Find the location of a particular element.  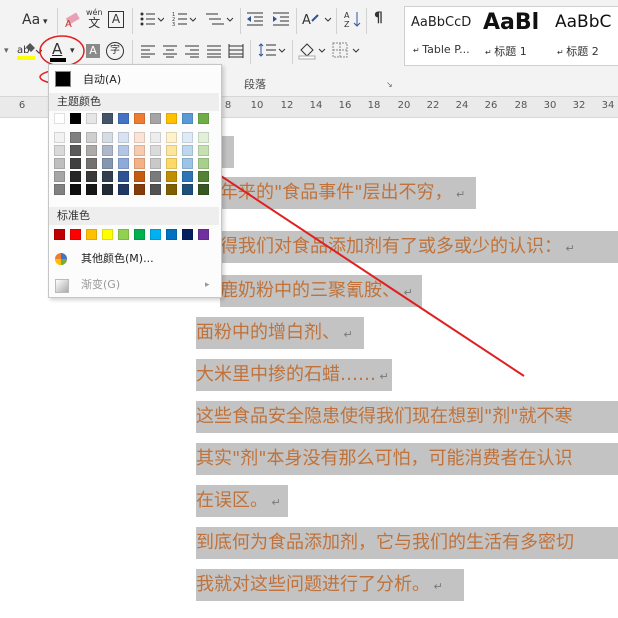

font-color-button: A ▾ is located at coordinates (62, 51).